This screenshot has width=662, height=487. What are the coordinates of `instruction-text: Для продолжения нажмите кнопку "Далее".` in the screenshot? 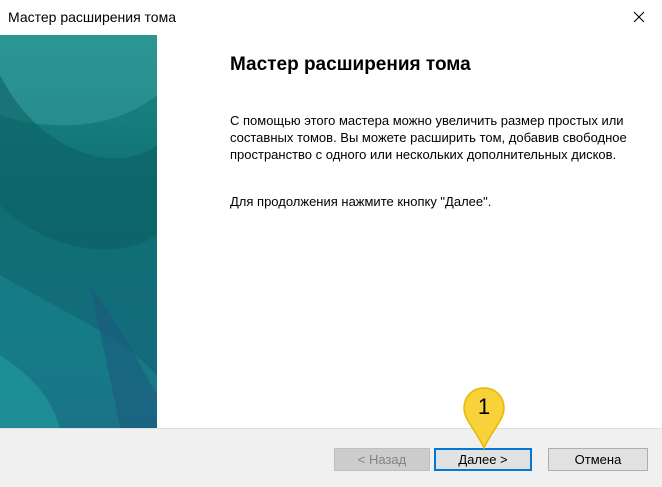 It's located at (361, 201).